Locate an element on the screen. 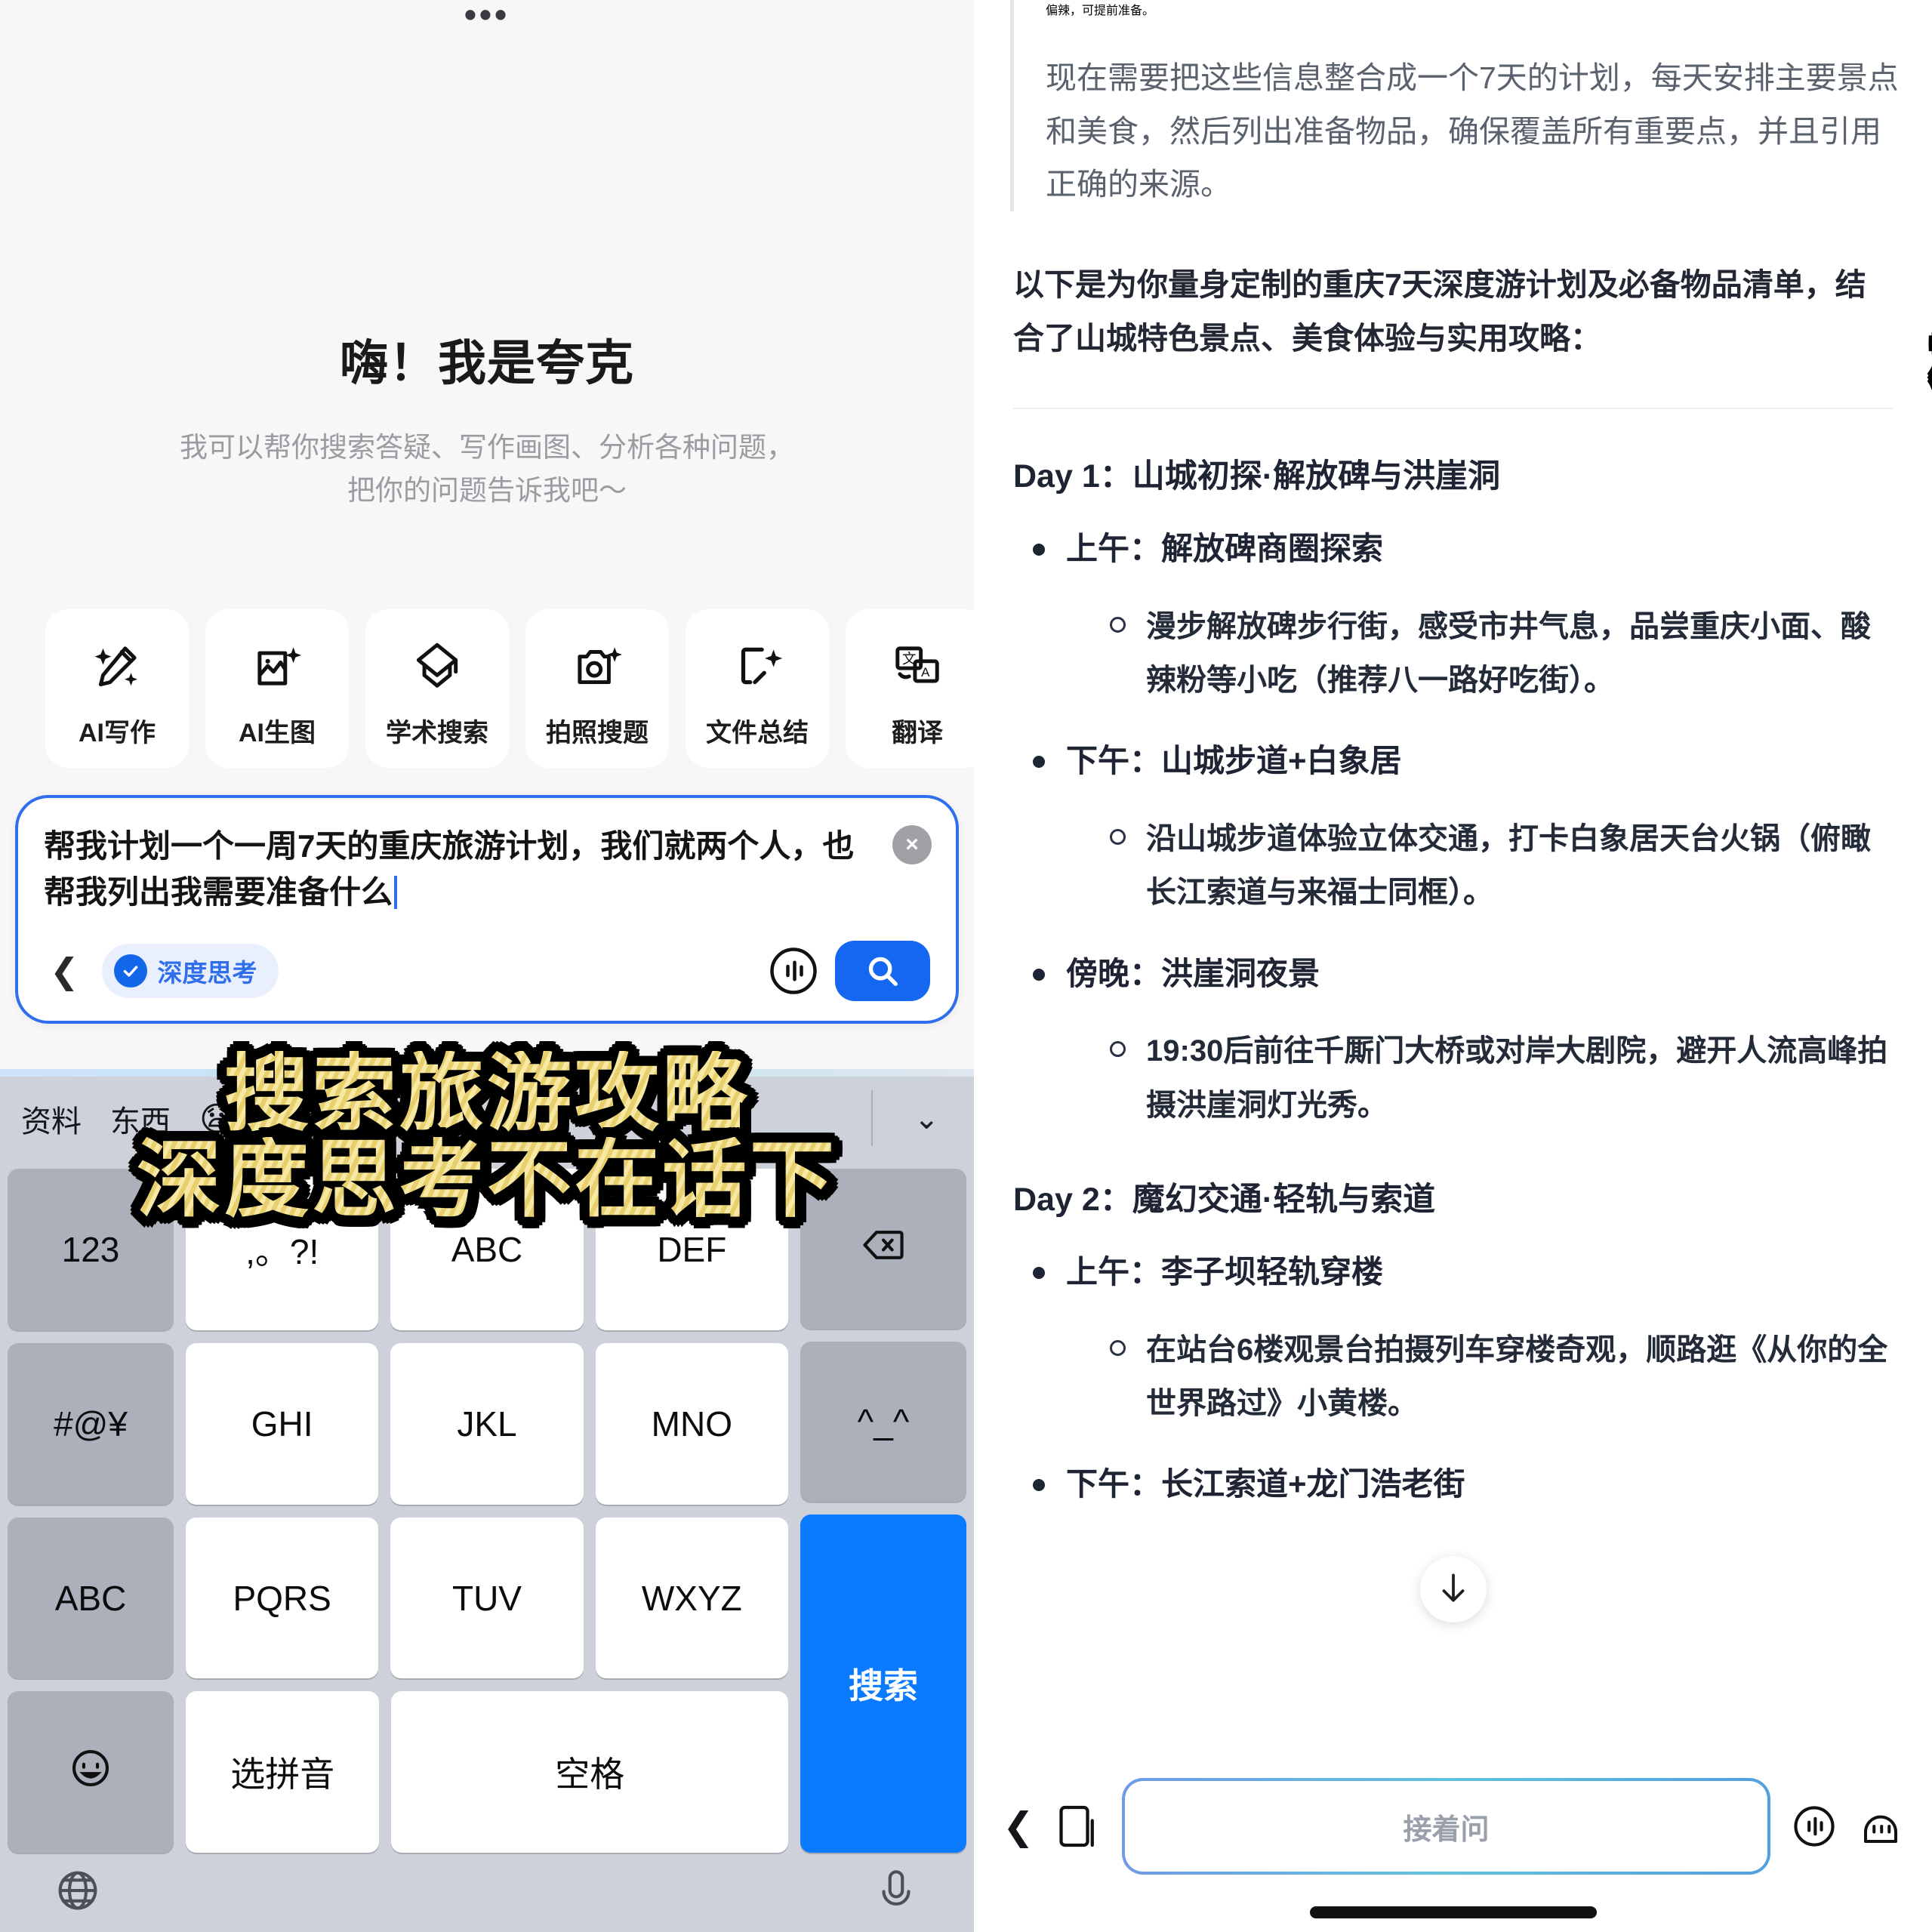  candidate-item: 东西 is located at coordinates (140, 1119).